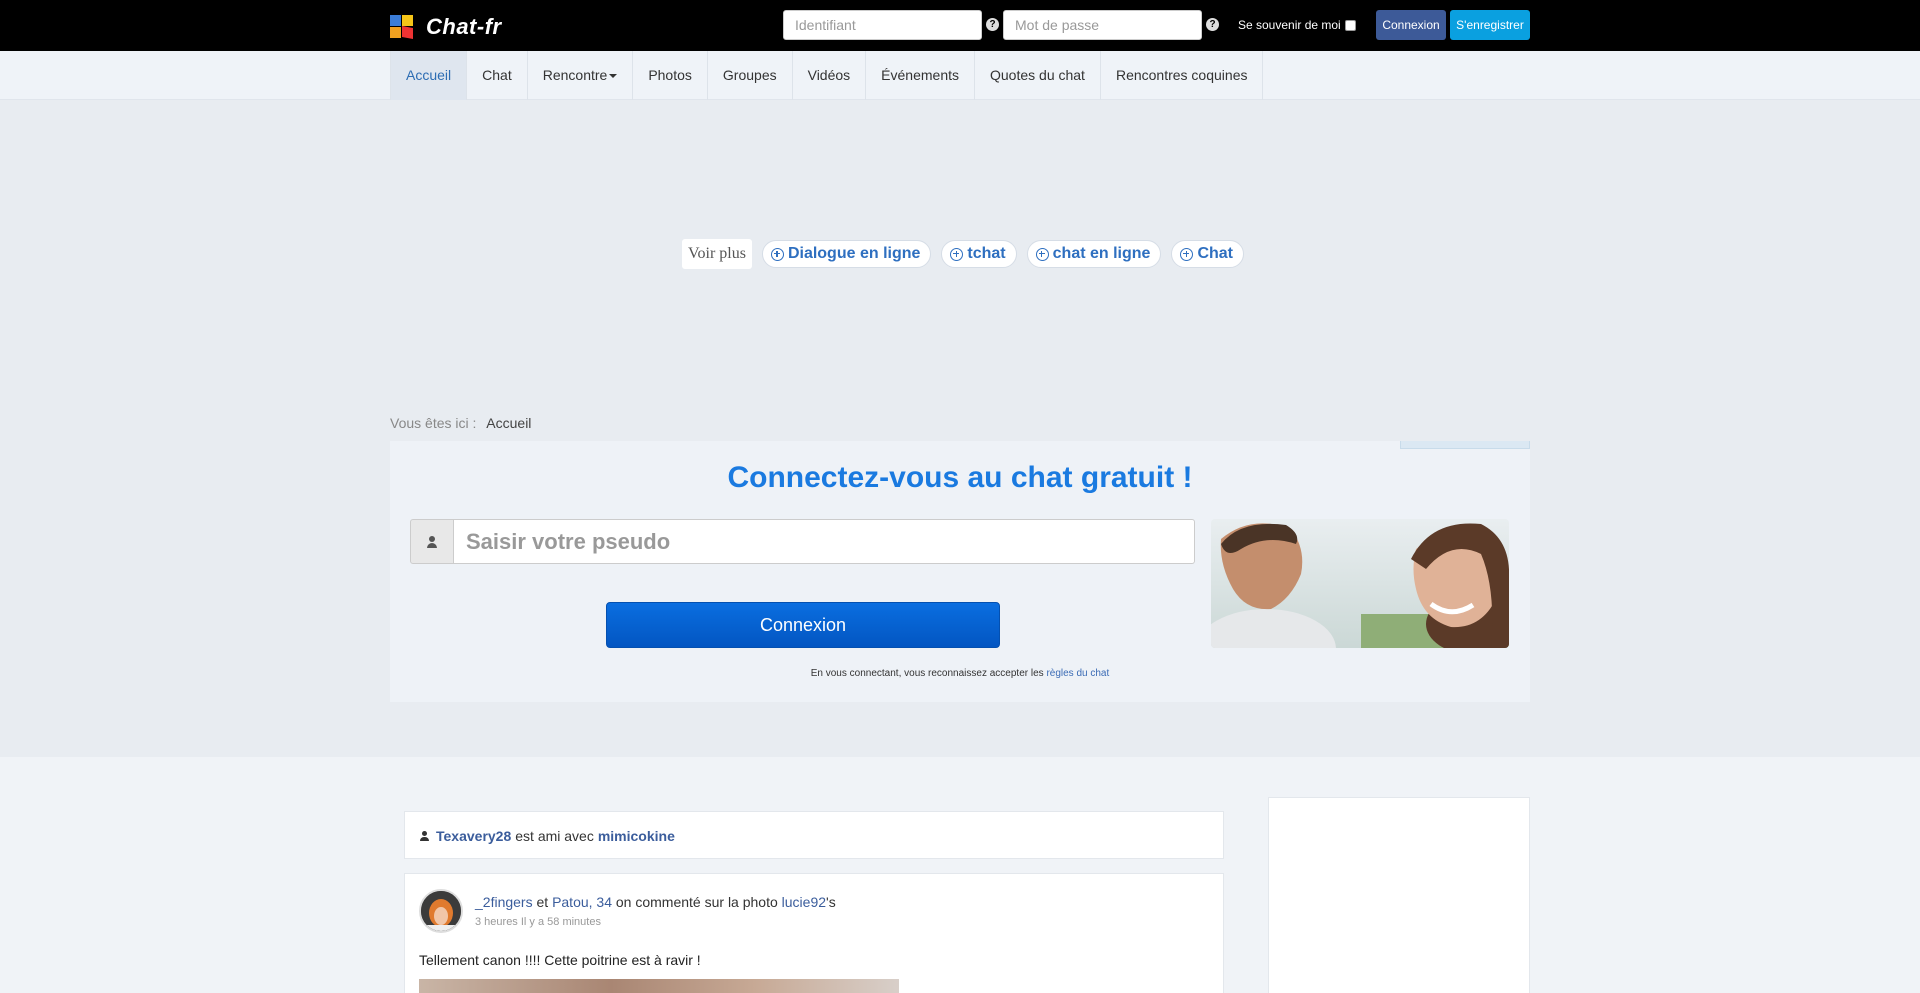 This screenshot has height=993, width=1920. I want to click on post-user2: Patou, 34, so click(582, 902).